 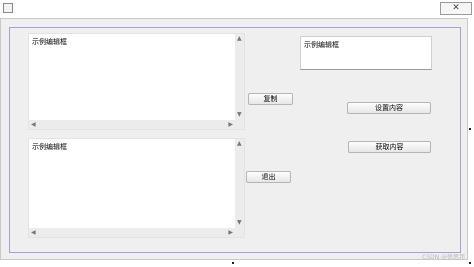 What do you see at coordinates (237, 9) in the screenshot?
I see `title-bar: ✕` at bounding box center [237, 9].